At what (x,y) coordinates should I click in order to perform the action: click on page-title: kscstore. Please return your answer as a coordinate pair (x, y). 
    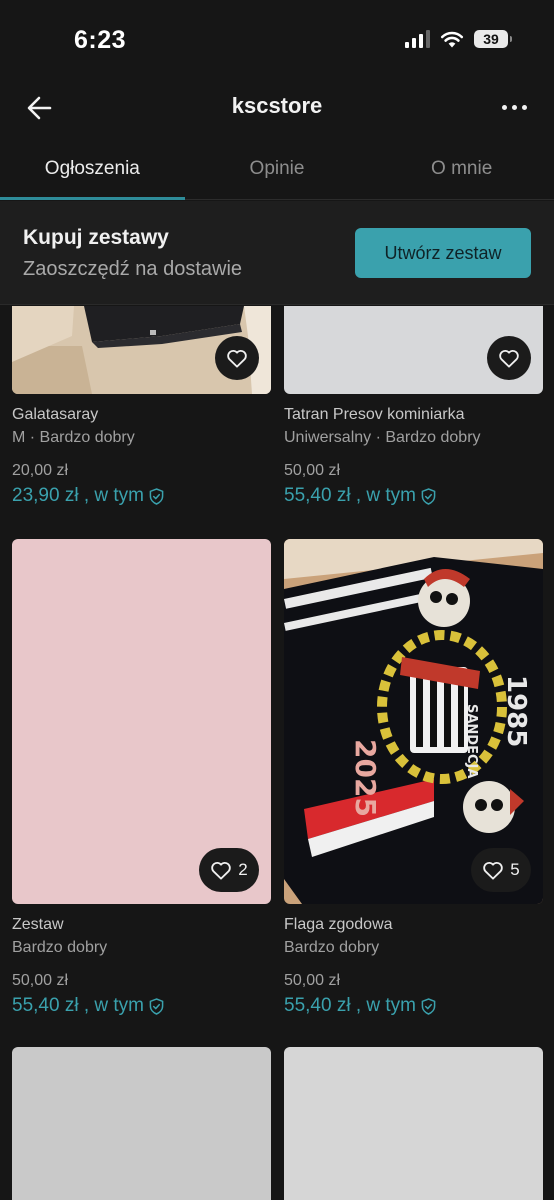
    Looking at the image, I should click on (277, 105).